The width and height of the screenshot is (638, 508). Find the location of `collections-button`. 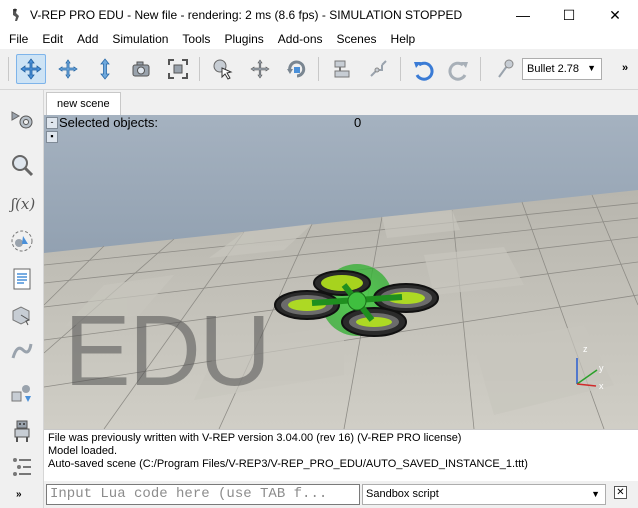

collections-button is located at coordinates (22, 241).